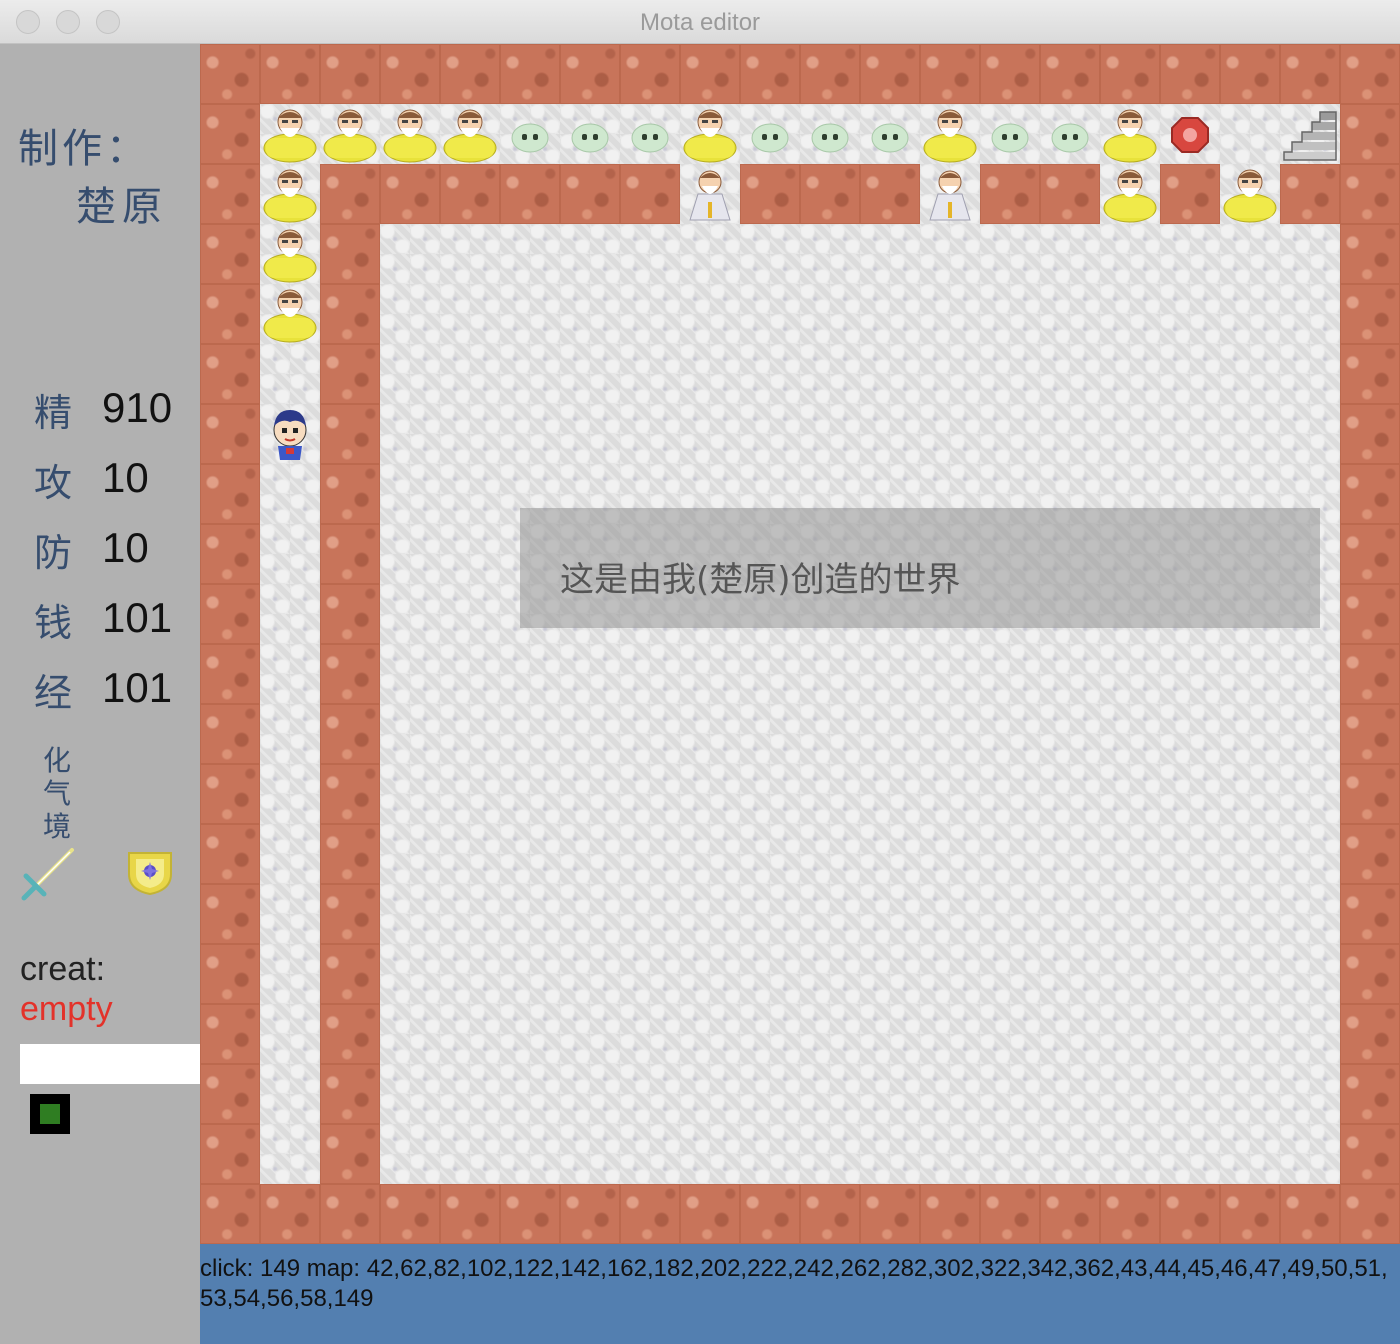  What do you see at coordinates (1190, 134) in the screenshot?
I see `red-gem-sprite` at bounding box center [1190, 134].